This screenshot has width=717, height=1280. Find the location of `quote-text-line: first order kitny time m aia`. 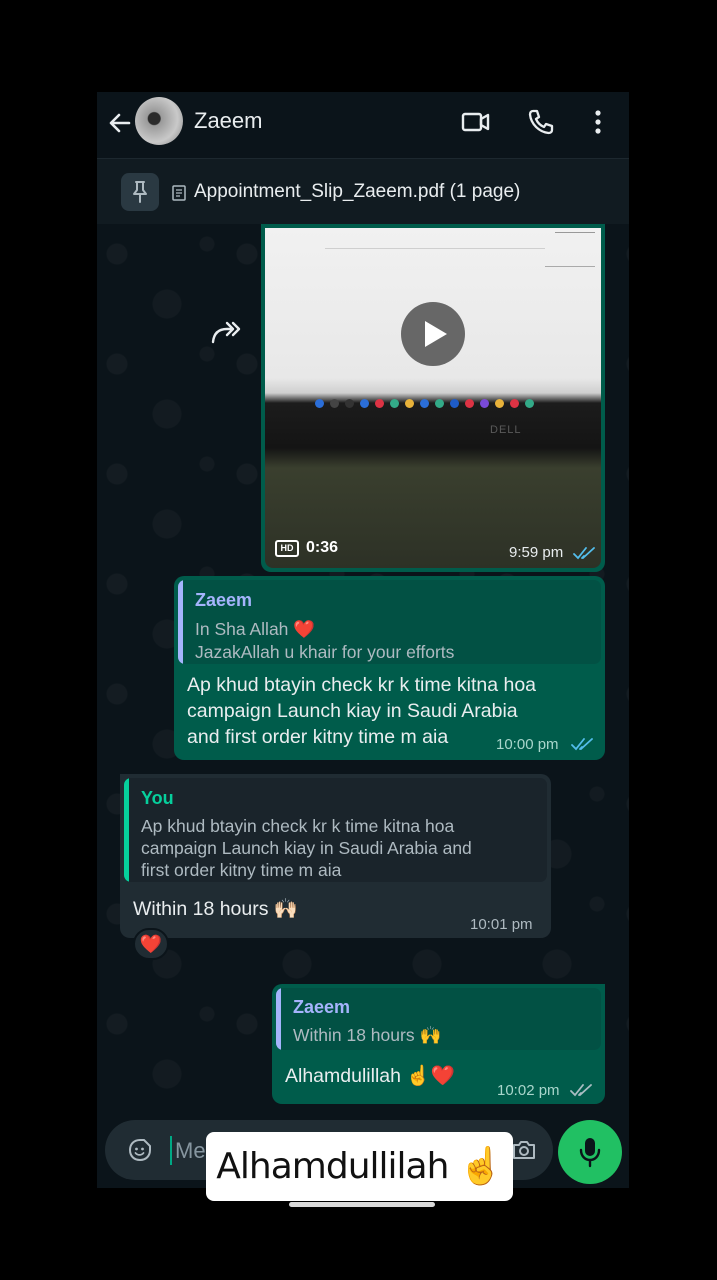

quote-text-line: first order kitny time m aia is located at coordinates (241, 870).